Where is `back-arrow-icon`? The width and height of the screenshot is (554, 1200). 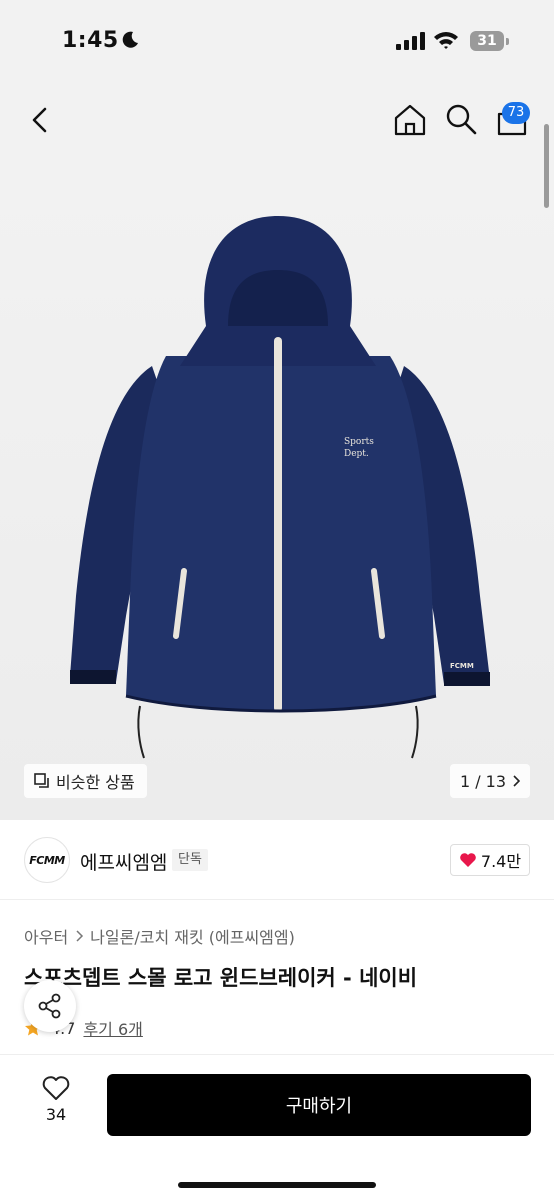 back-arrow-icon is located at coordinates (40, 120).